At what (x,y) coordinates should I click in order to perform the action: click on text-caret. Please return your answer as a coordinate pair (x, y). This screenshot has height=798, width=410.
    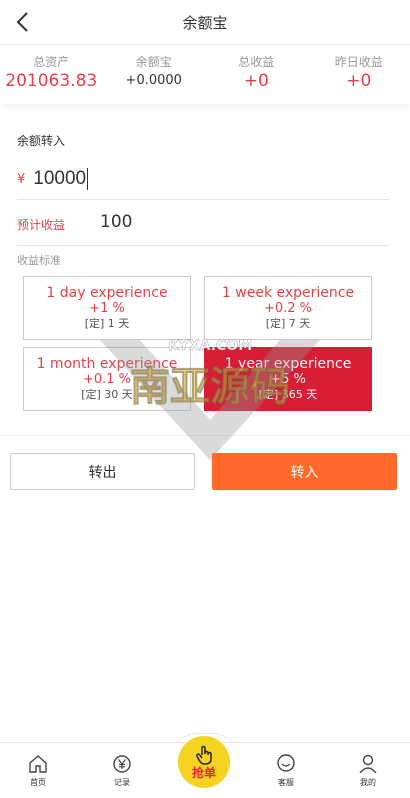
    Looking at the image, I should click on (88, 179).